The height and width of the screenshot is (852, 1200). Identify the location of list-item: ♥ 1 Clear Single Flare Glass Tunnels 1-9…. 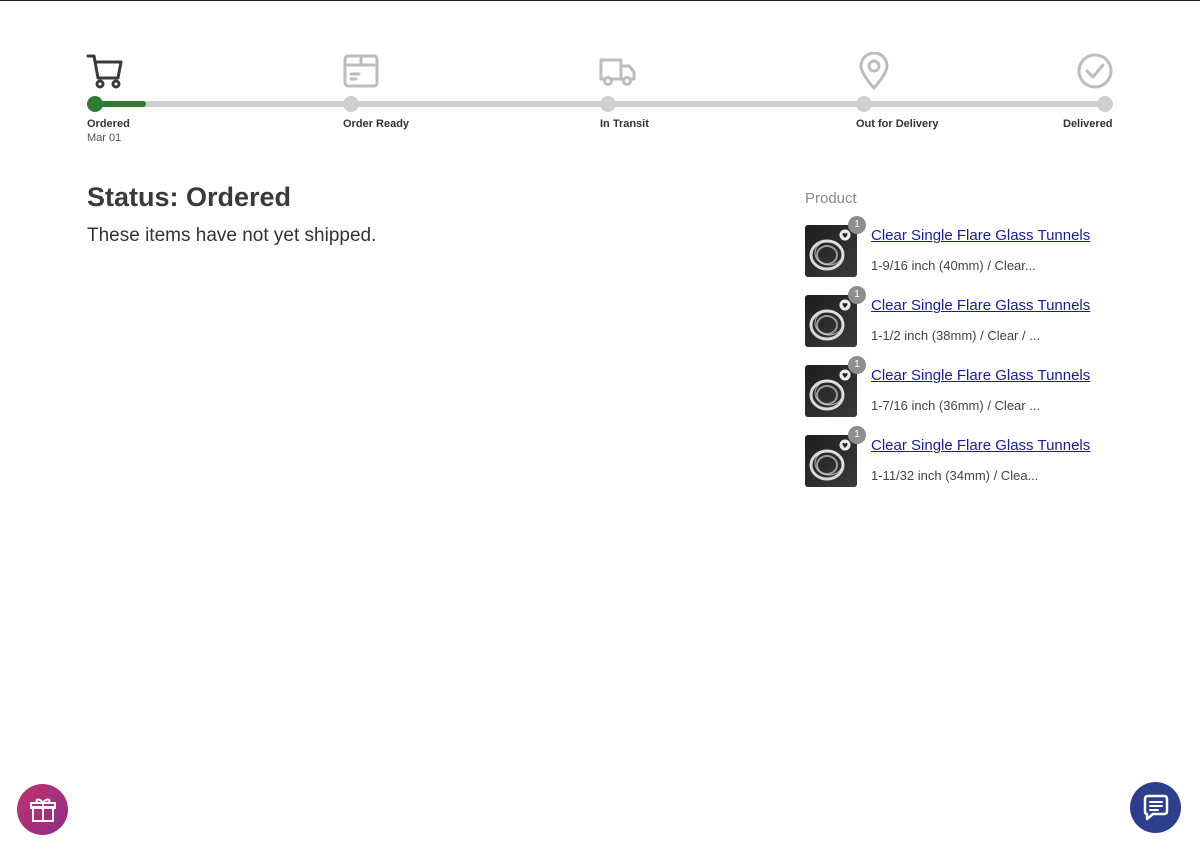
(965, 255).